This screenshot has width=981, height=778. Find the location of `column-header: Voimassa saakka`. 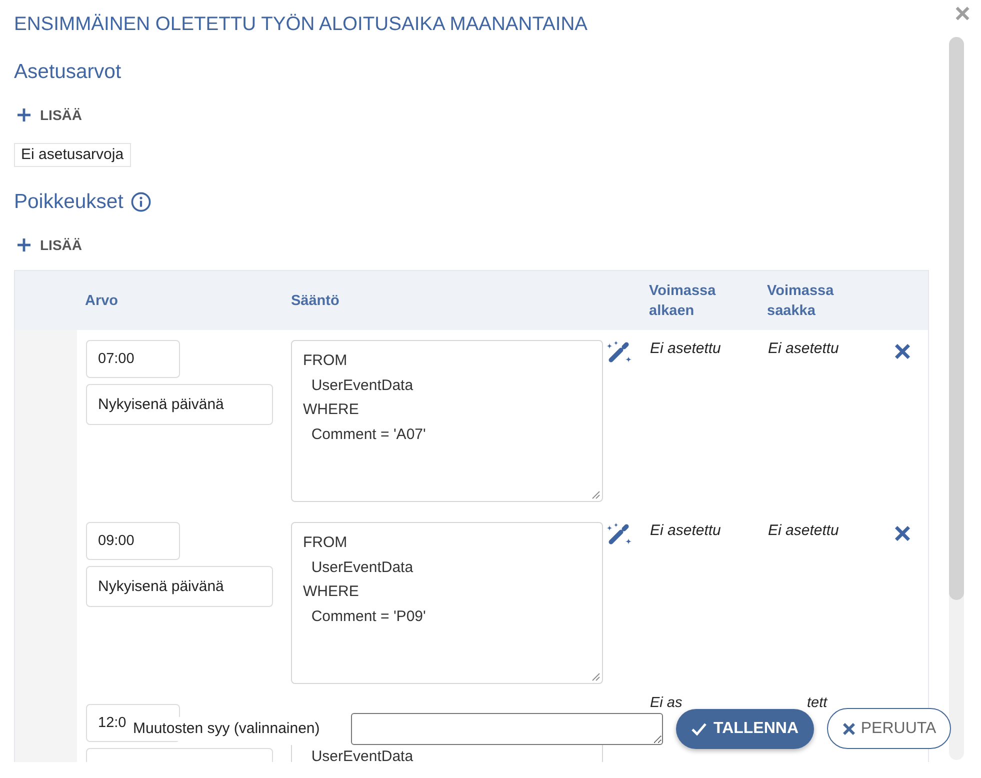

column-header: Voimassa saakka is located at coordinates (801, 301).